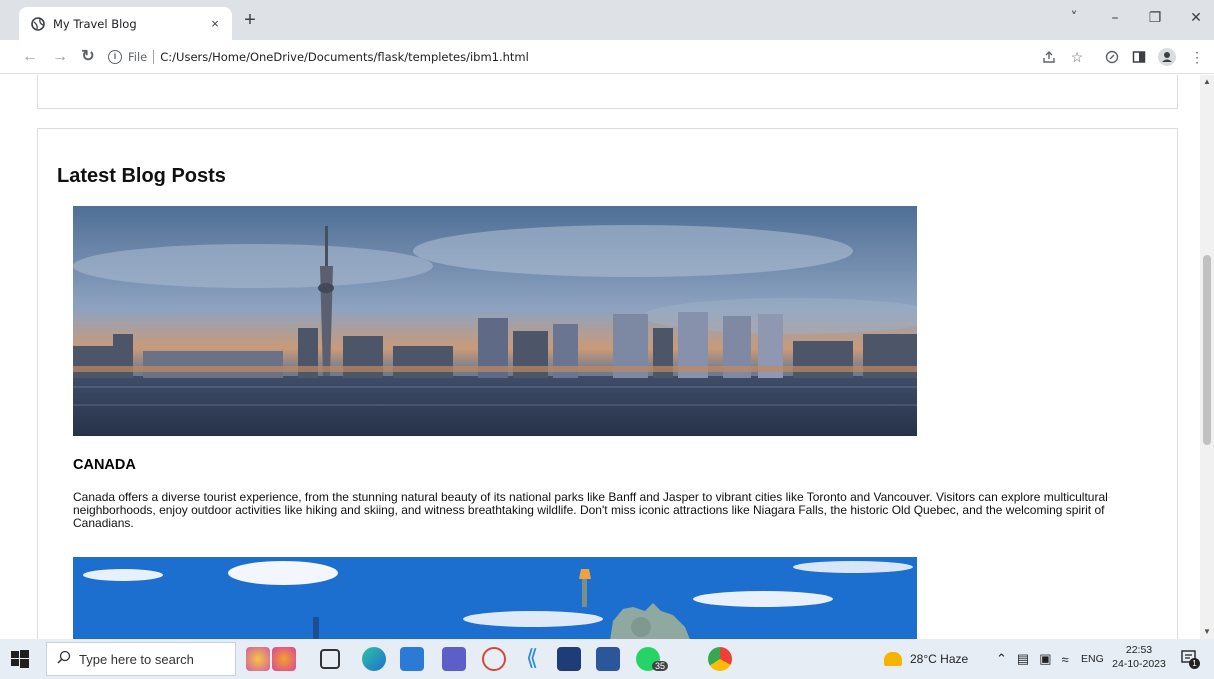  Describe the element at coordinates (258, 659) in the screenshot. I see `widget-flower-icon` at that location.